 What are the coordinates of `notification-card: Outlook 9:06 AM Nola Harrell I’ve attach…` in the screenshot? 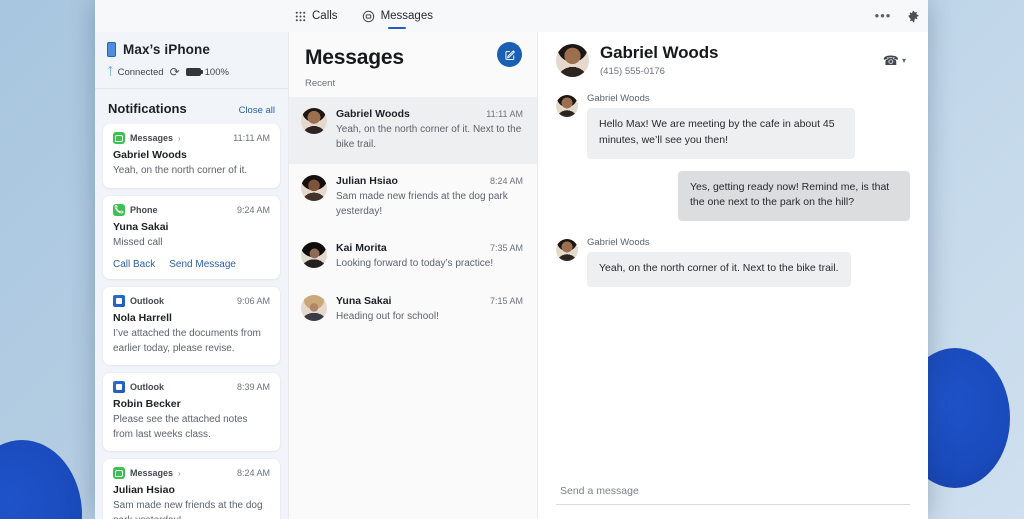 It's located at (191, 326).